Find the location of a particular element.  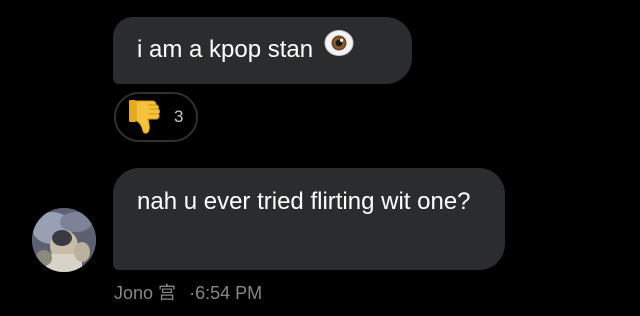

message-bubble-1: i am a kpop stan is located at coordinates (262, 50).